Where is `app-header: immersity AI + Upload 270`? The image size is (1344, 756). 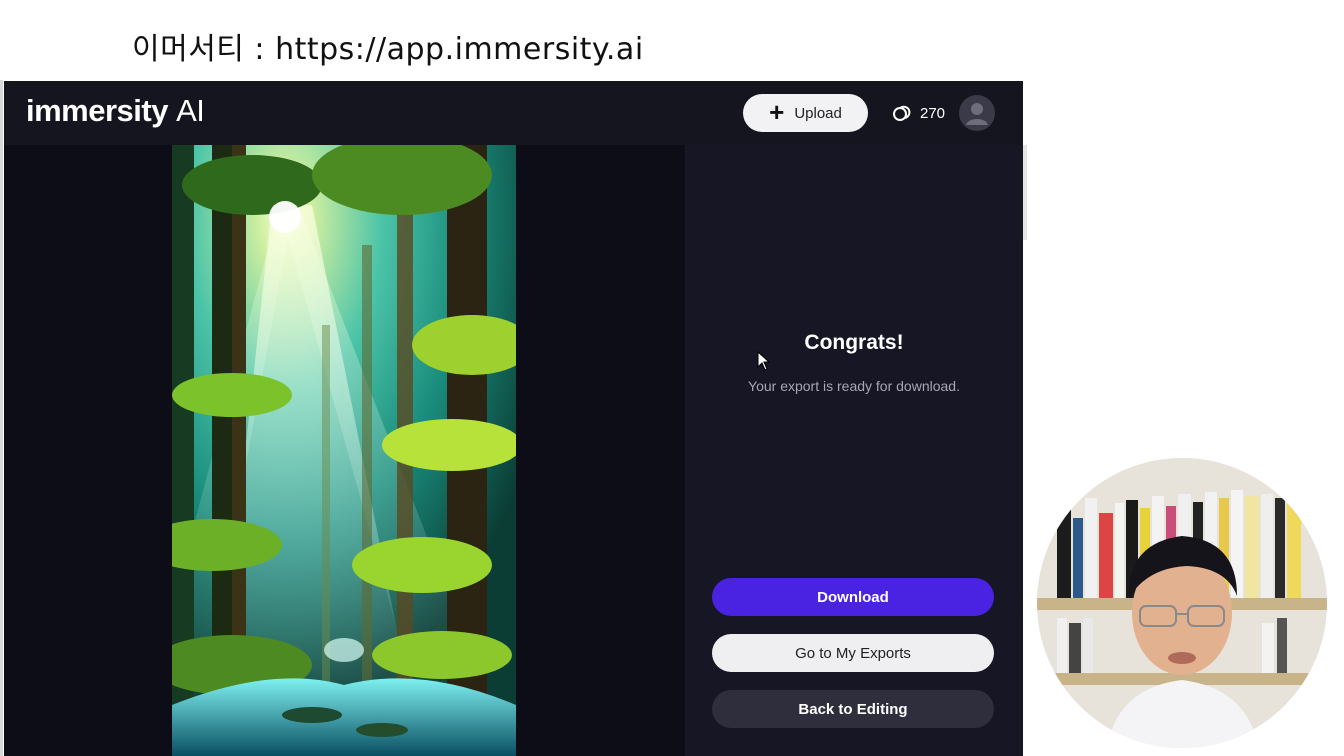
app-header: immersity AI + Upload 270 is located at coordinates (513, 113).